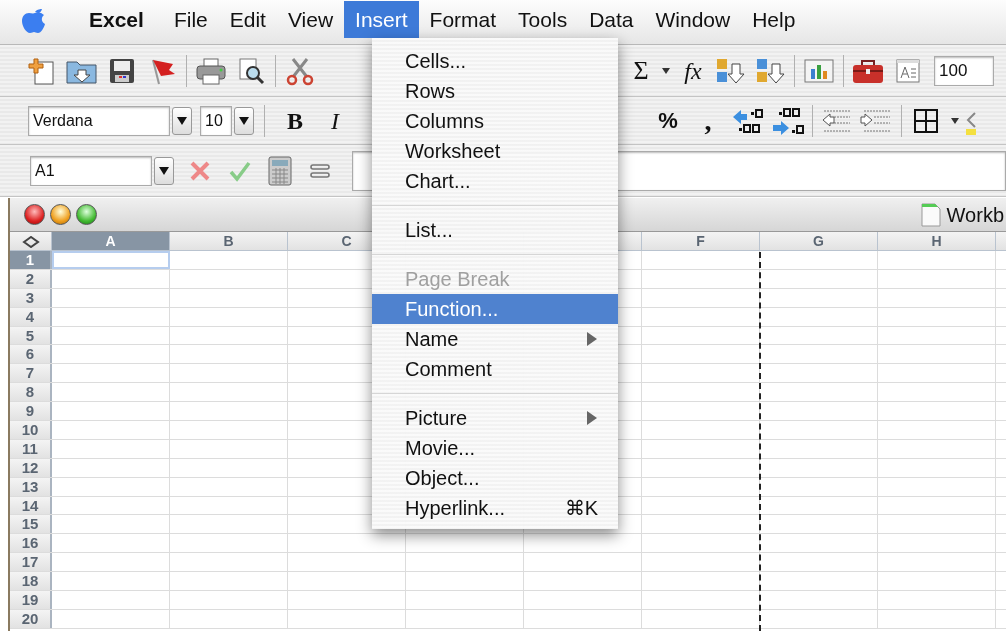 The width and height of the screenshot is (1006, 631). Describe the element at coordinates (668, 120) in the screenshot. I see `percent-button: %` at that location.